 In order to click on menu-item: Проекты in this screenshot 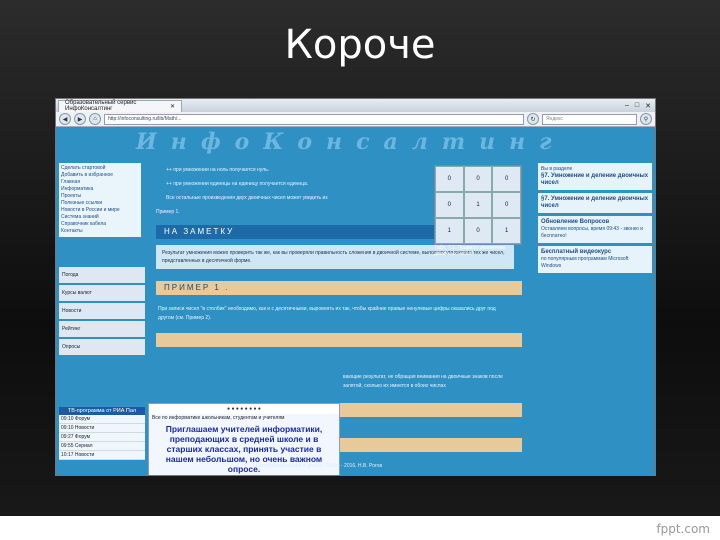, I will do `click(100, 196)`.